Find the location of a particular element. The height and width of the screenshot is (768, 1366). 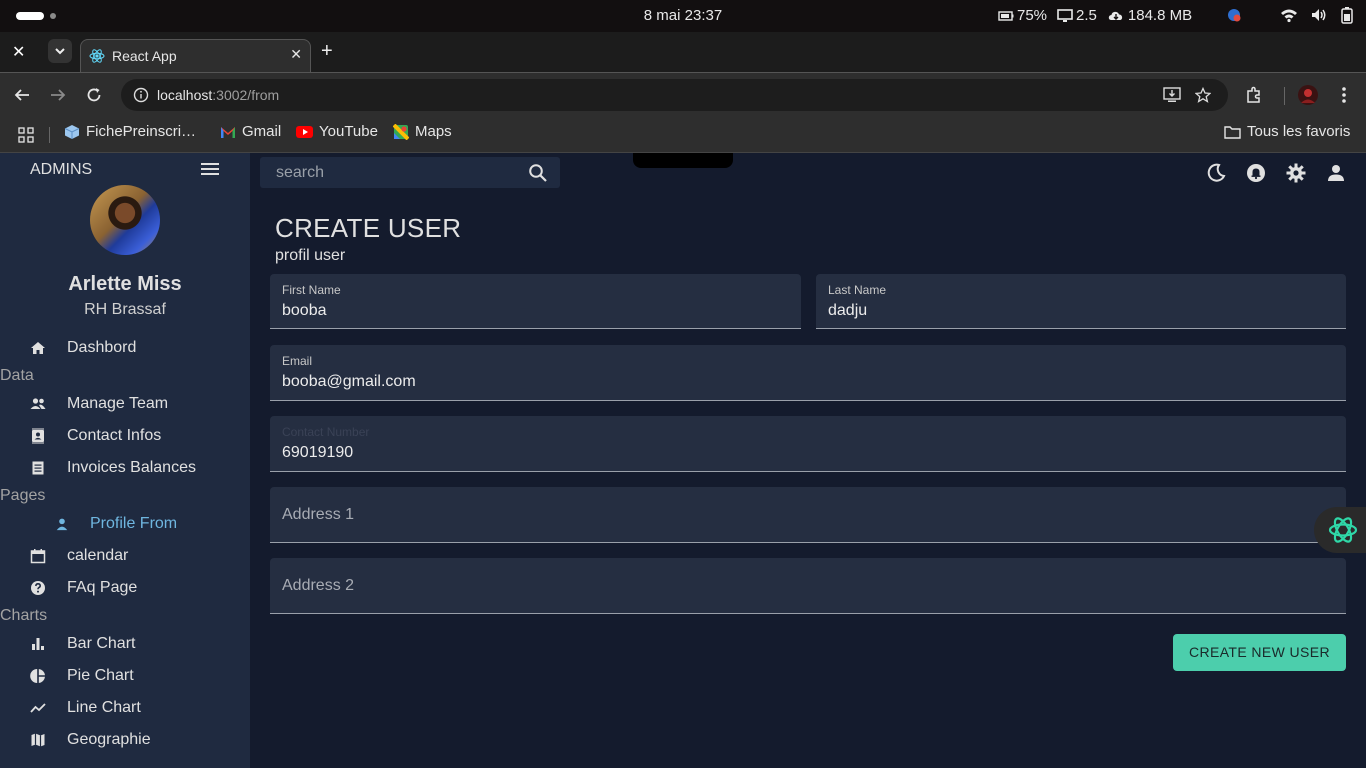

browser-tab-active: React App ✕ is located at coordinates (195, 55).